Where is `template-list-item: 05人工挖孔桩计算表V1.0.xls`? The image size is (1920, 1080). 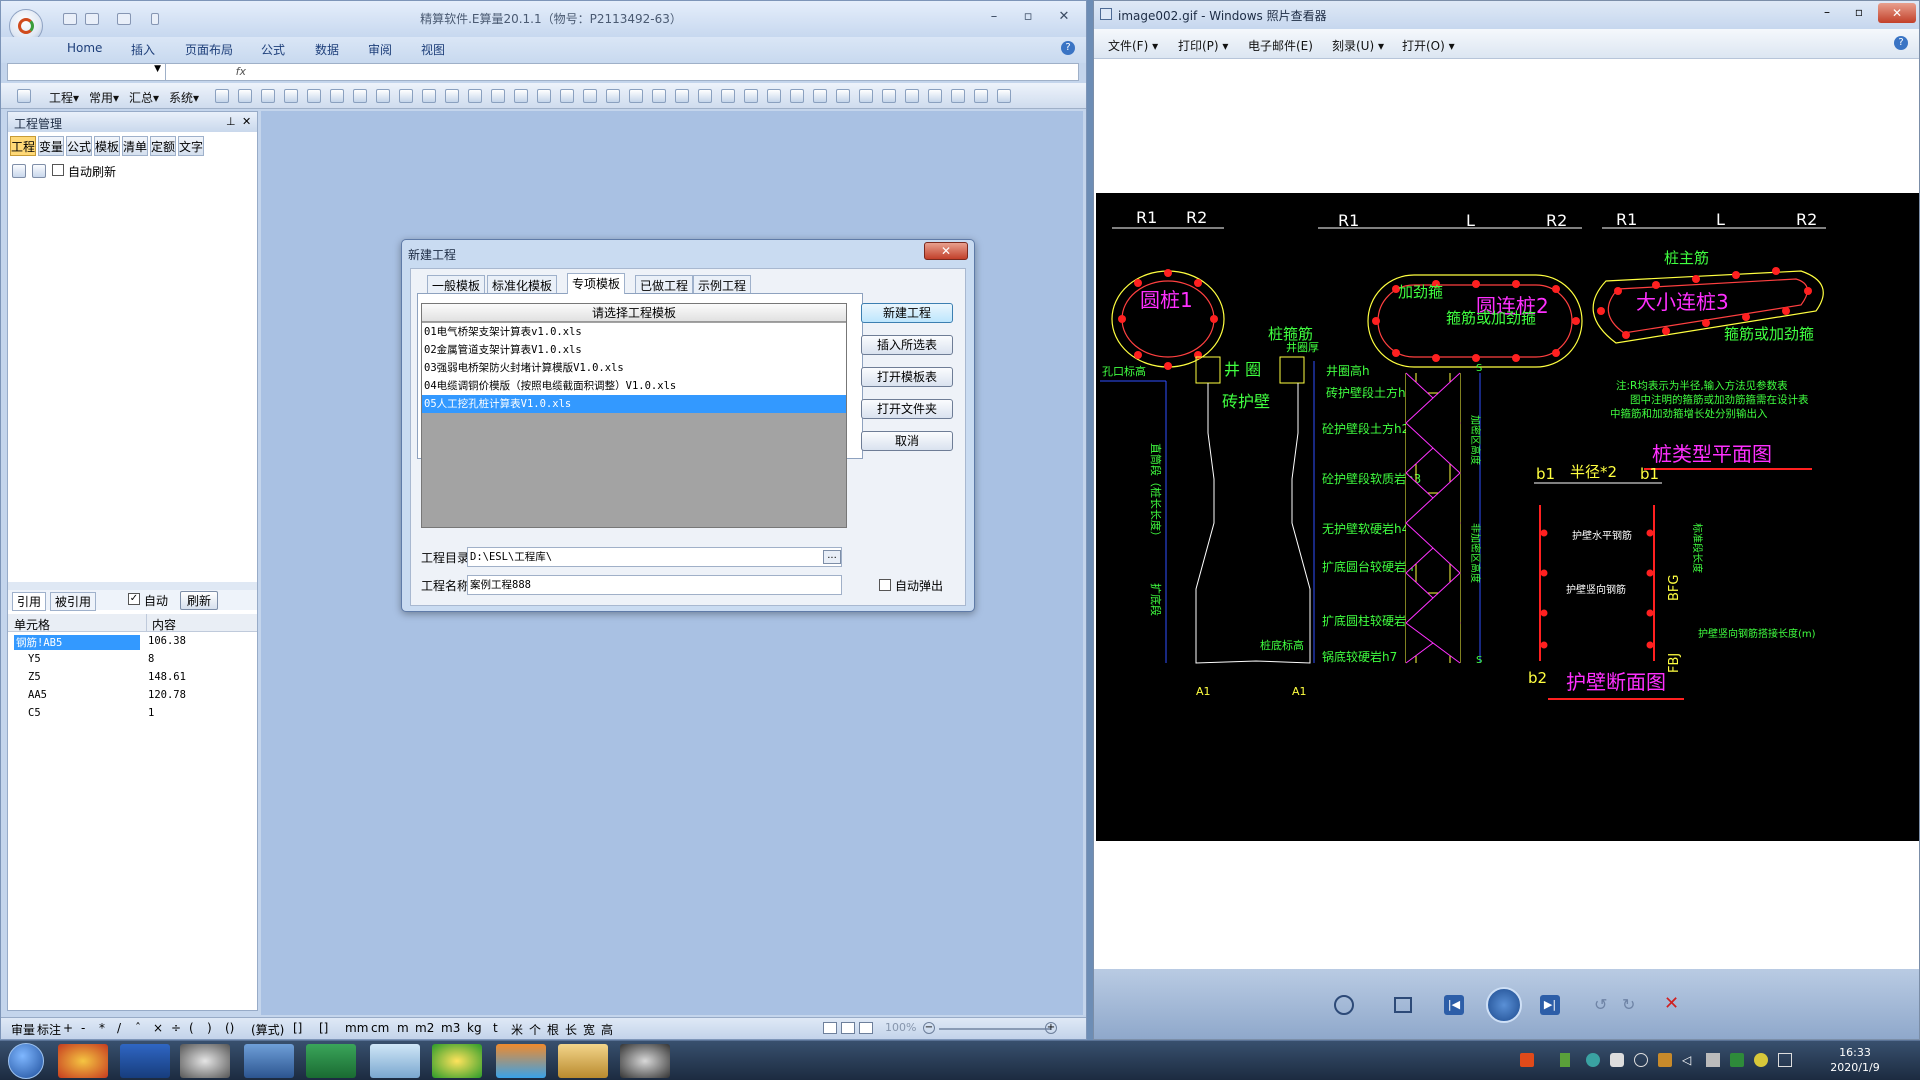 template-list-item: 05人工挖孔桩计算表V1.0.xls is located at coordinates (634, 404).